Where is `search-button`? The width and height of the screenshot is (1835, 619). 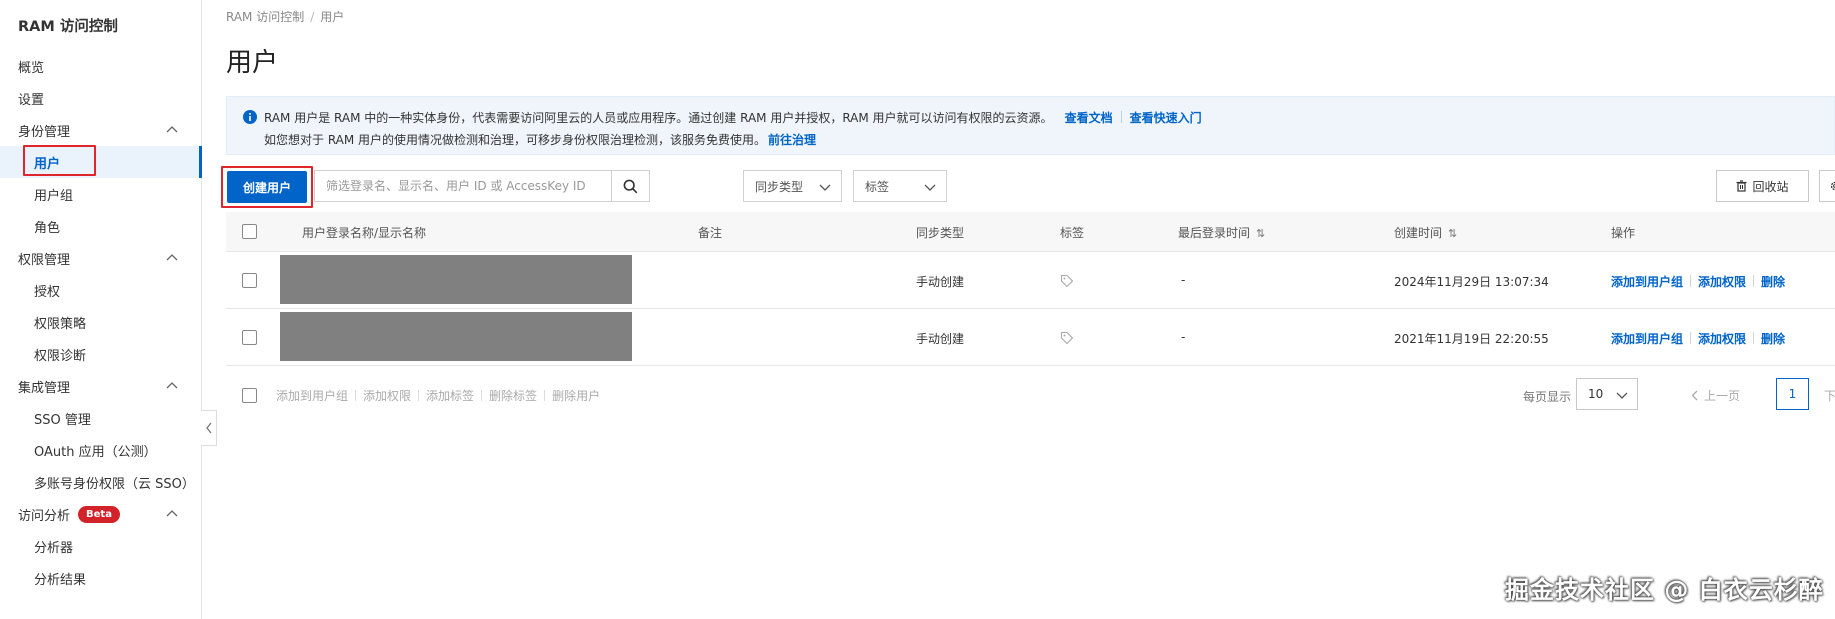
search-button is located at coordinates (630, 186).